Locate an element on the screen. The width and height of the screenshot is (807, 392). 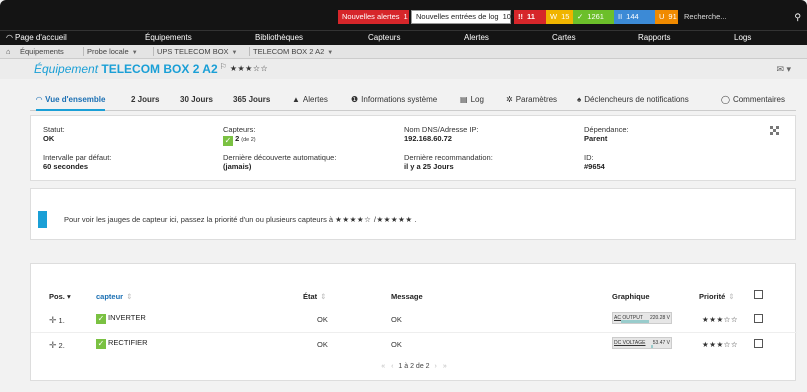
dependency-value: Parent is located at coordinates (606, 138).